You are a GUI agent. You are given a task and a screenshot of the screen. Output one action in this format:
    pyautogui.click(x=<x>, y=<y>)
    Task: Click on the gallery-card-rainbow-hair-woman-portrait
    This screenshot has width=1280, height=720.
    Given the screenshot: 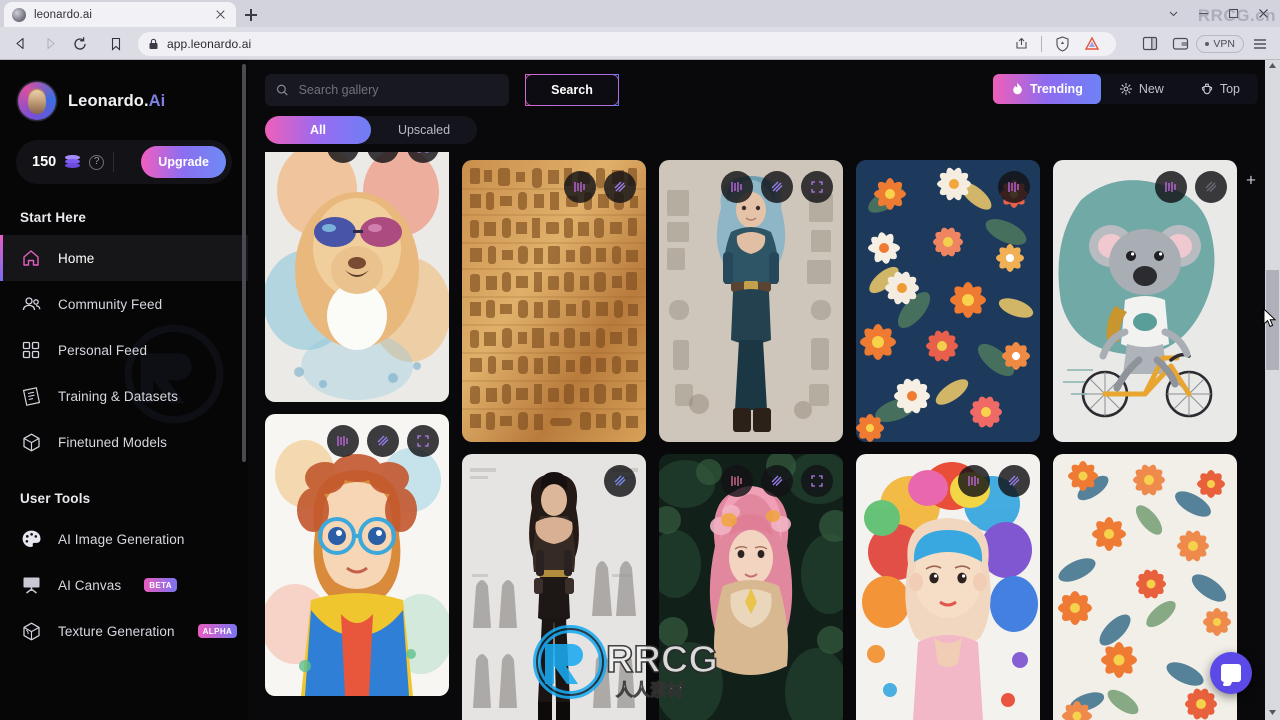 What is the action you would take?
    pyautogui.click(x=948, y=587)
    